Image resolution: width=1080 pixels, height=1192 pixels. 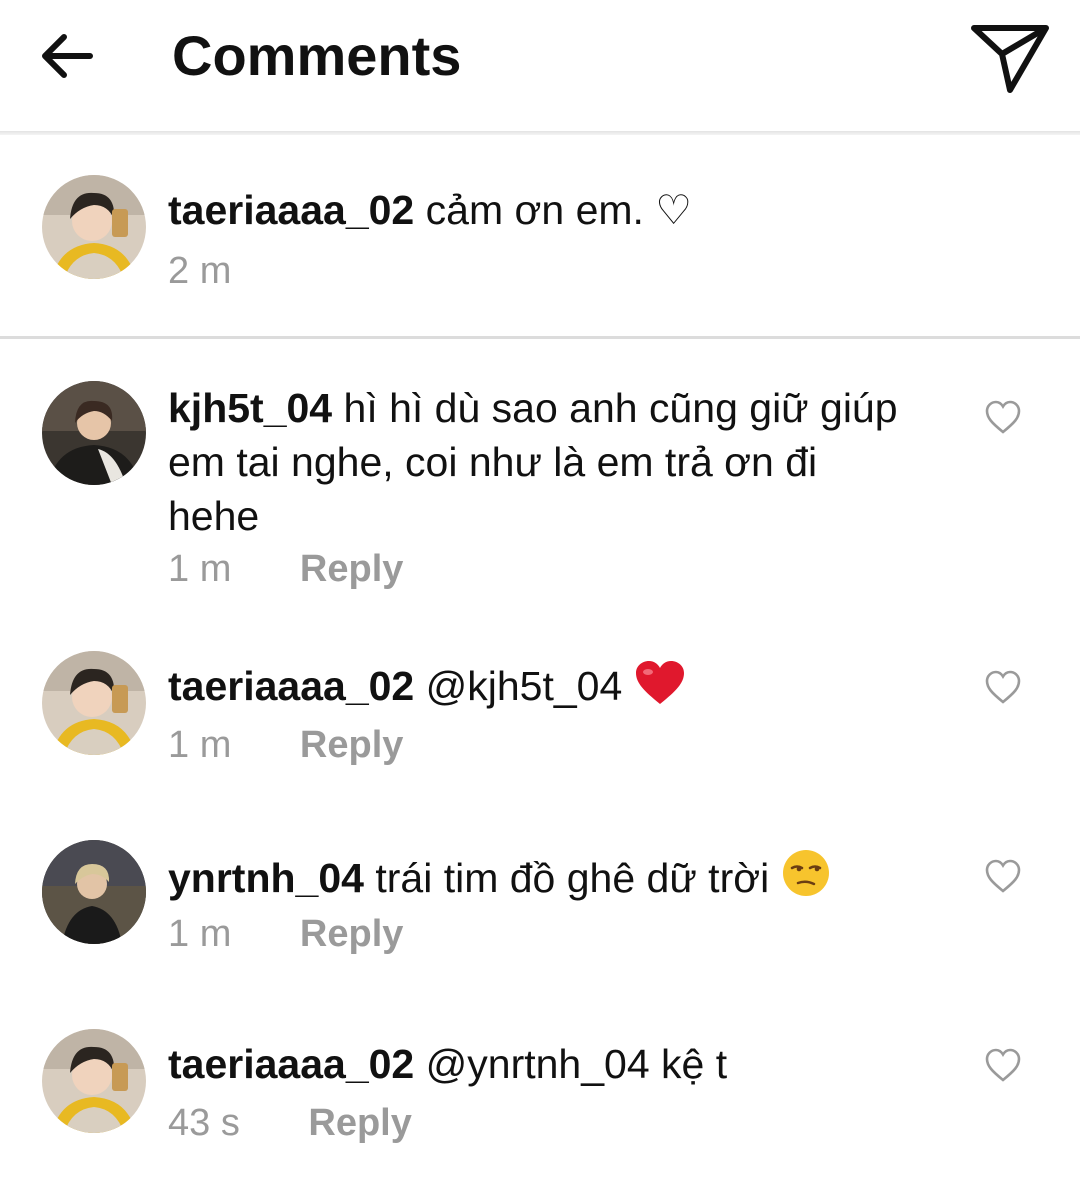 I want to click on caption-text: taeriaaaa_02 cảm ơn em. ♡, so click(x=538, y=210).